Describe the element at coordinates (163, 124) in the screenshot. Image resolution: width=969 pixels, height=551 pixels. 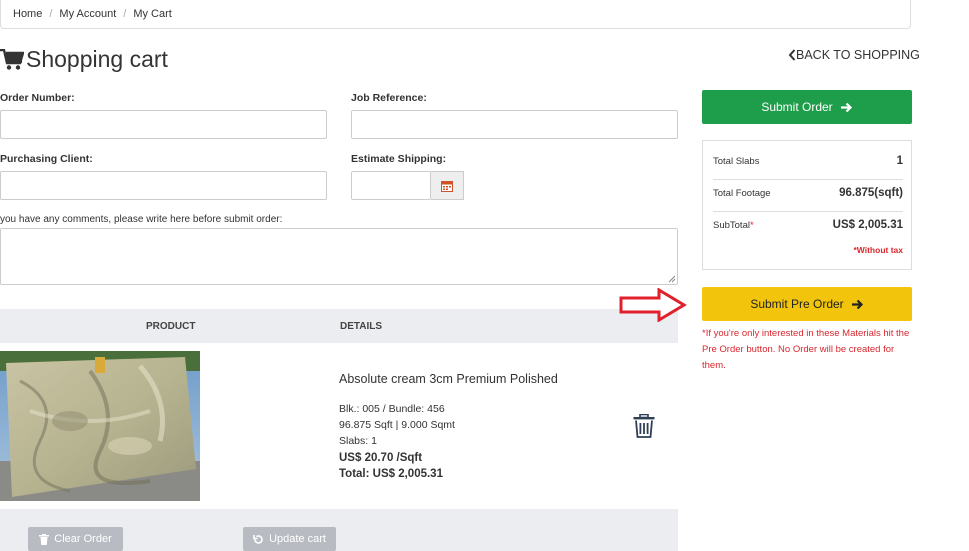
I see `order-number-input` at that location.